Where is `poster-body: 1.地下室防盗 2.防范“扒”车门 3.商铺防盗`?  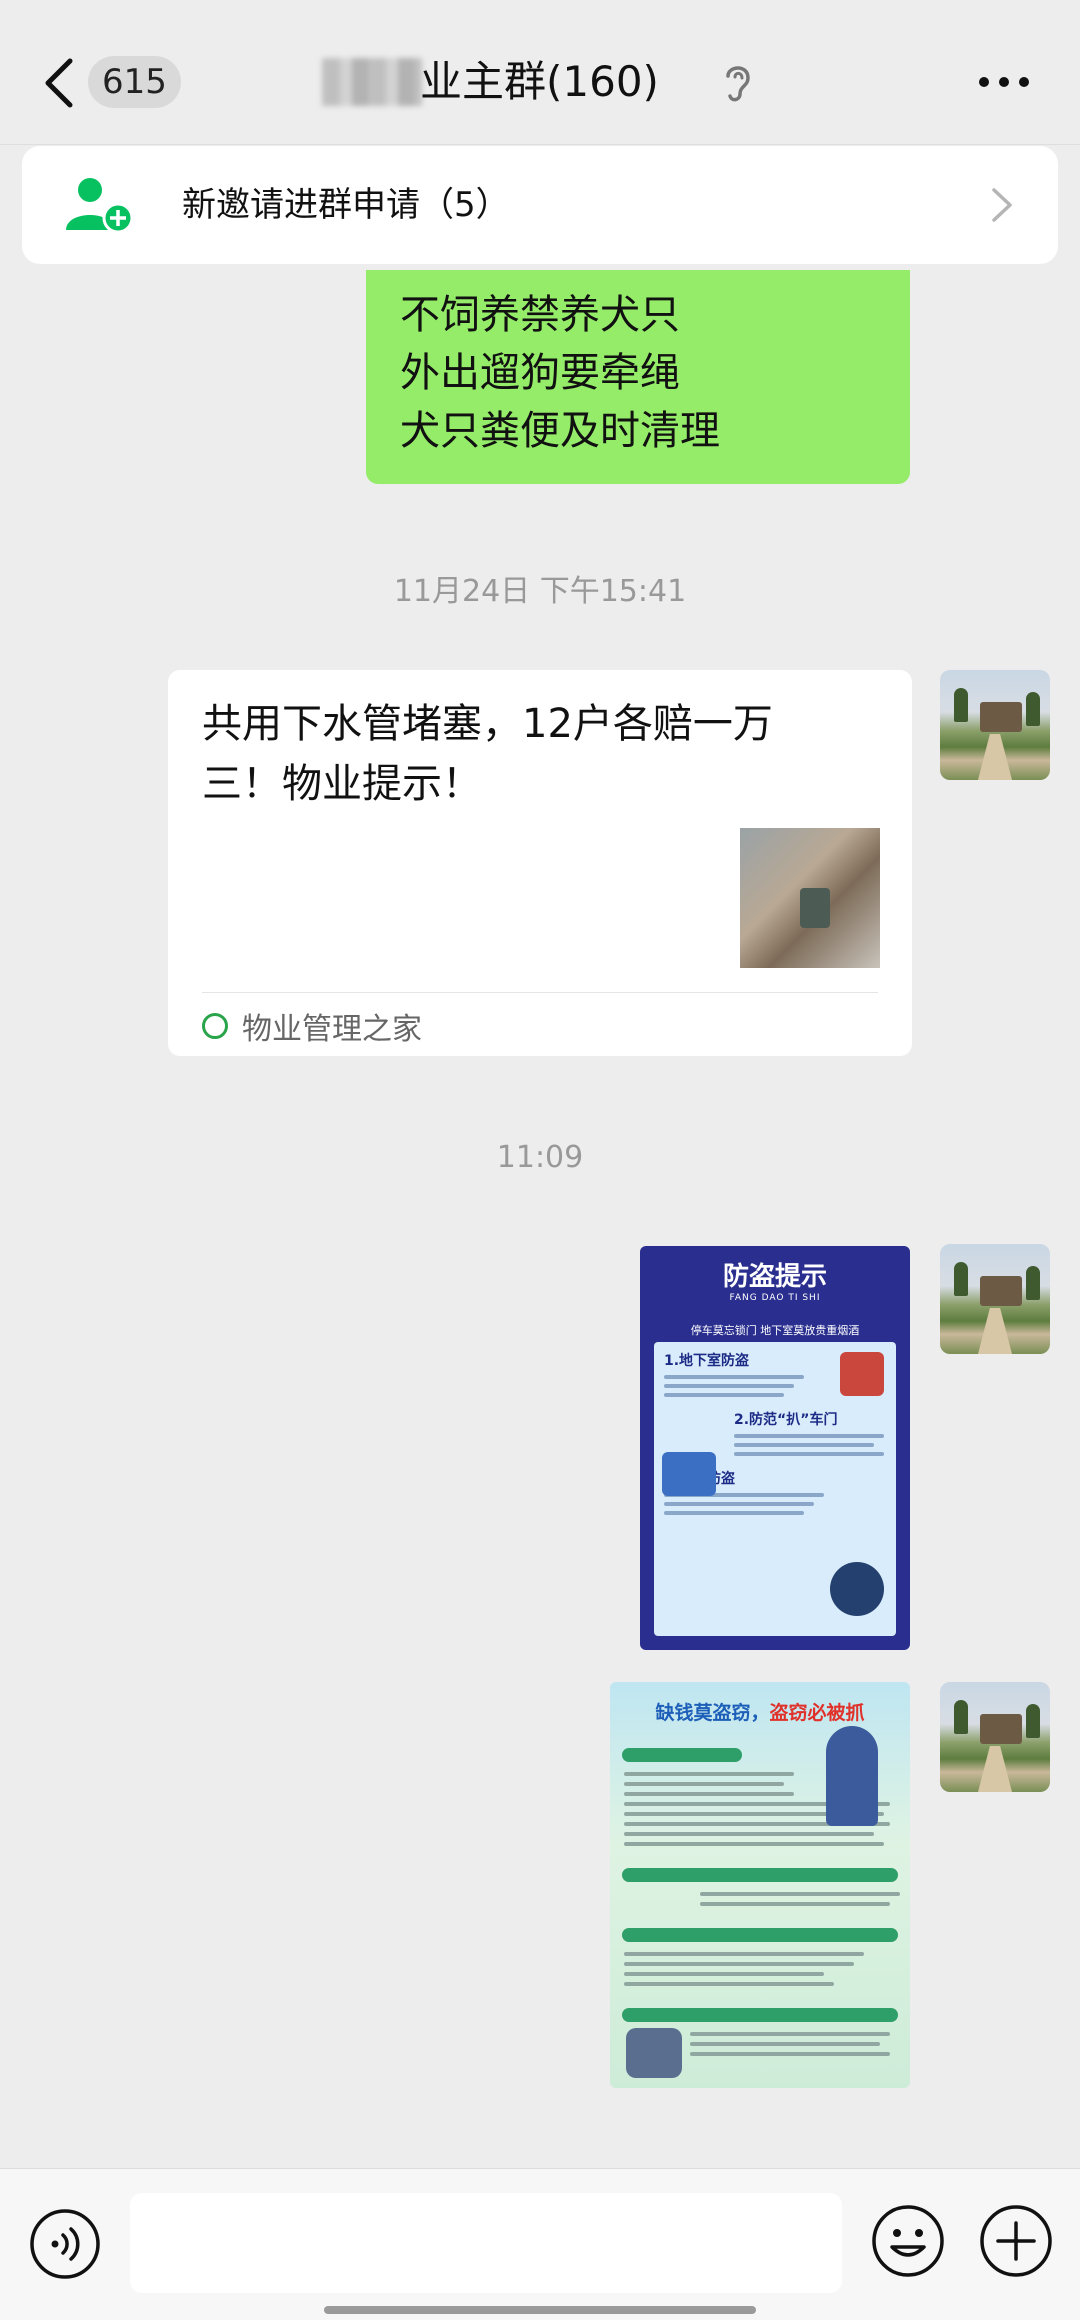
poster-body: 1.地下室防盗 2.防范“扒”车门 3.商铺防盗 is located at coordinates (775, 1489).